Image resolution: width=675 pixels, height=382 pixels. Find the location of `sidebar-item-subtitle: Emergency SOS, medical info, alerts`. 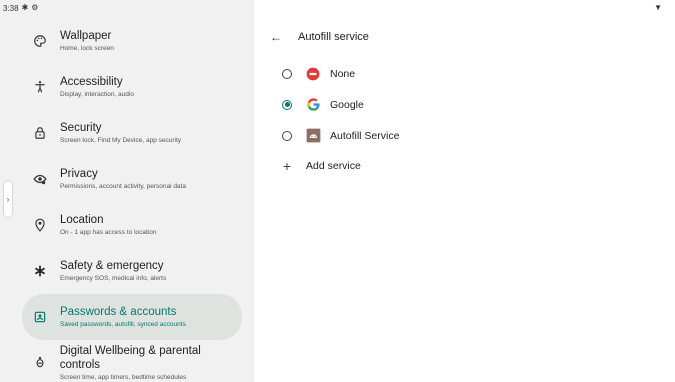

sidebar-item-subtitle: Emergency SOS, medical info, alerts is located at coordinates (113, 278).